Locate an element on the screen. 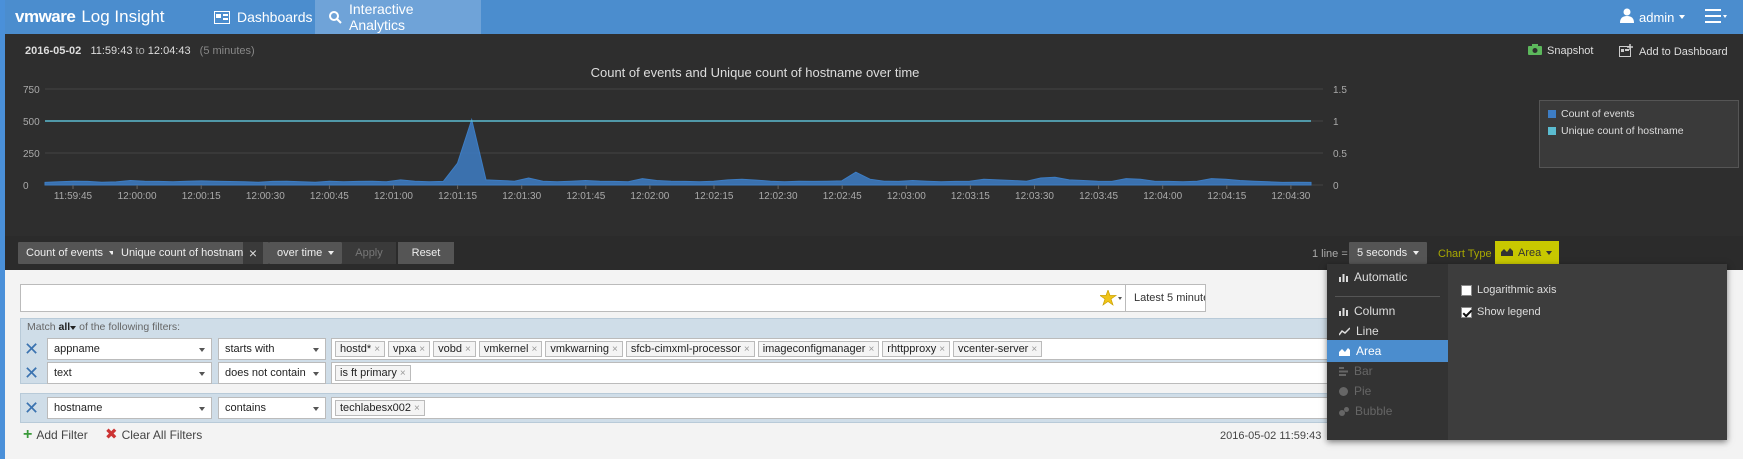 The width and height of the screenshot is (1743, 459). chart-type-dropdown: Area is located at coordinates (1527, 253).